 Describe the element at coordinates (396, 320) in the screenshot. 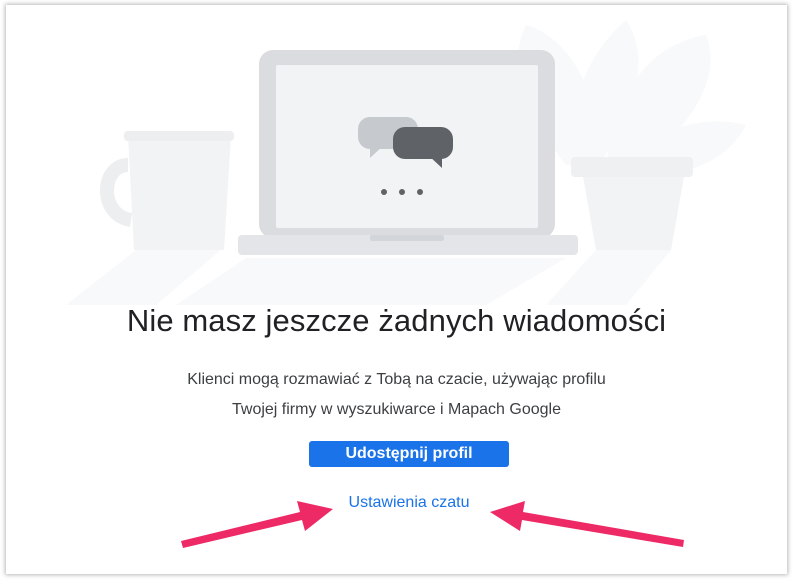

I see `empty-state-title: Nie masz jeszcze żadnych wiadomości` at that location.